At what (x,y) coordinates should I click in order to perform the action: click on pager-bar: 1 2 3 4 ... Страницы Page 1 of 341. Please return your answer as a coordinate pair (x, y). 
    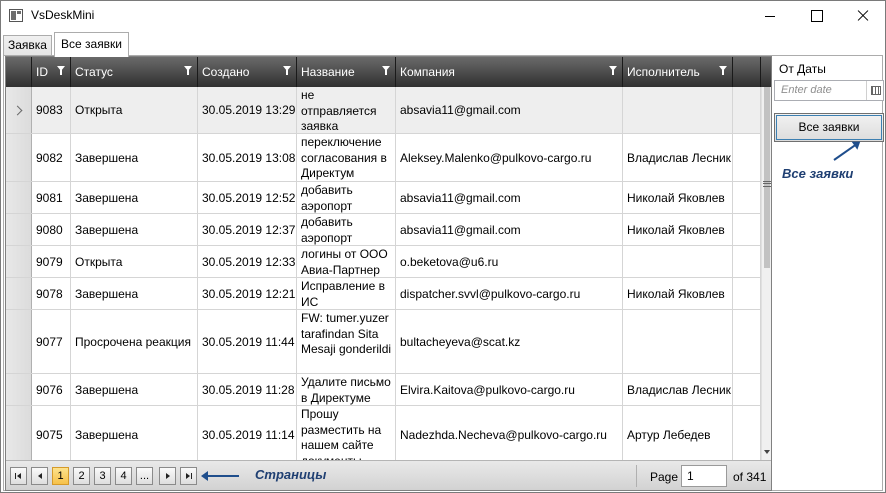
    Looking at the image, I should click on (388, 475).